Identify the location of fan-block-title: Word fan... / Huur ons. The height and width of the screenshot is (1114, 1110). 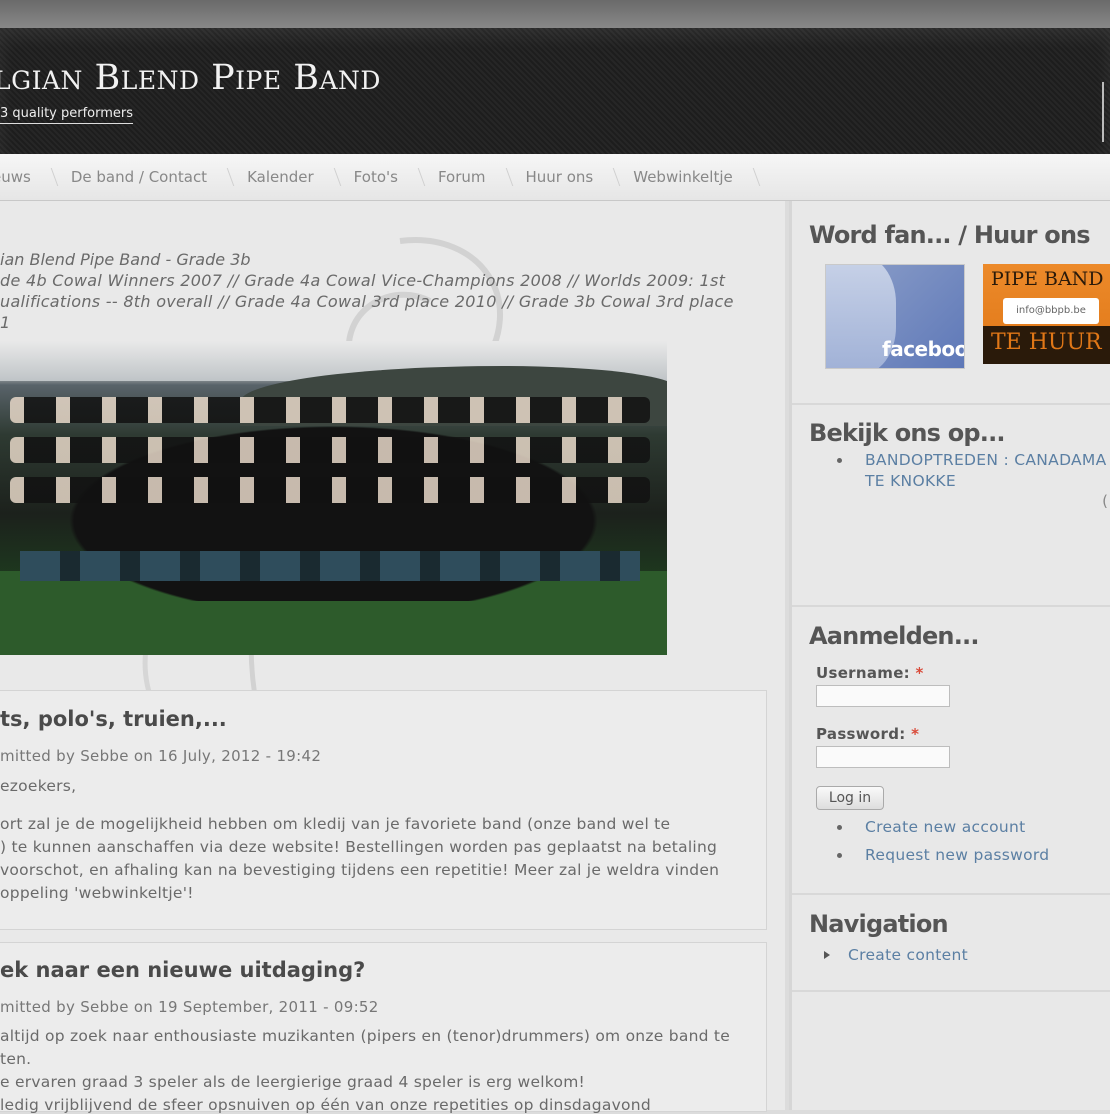
(950, 235).